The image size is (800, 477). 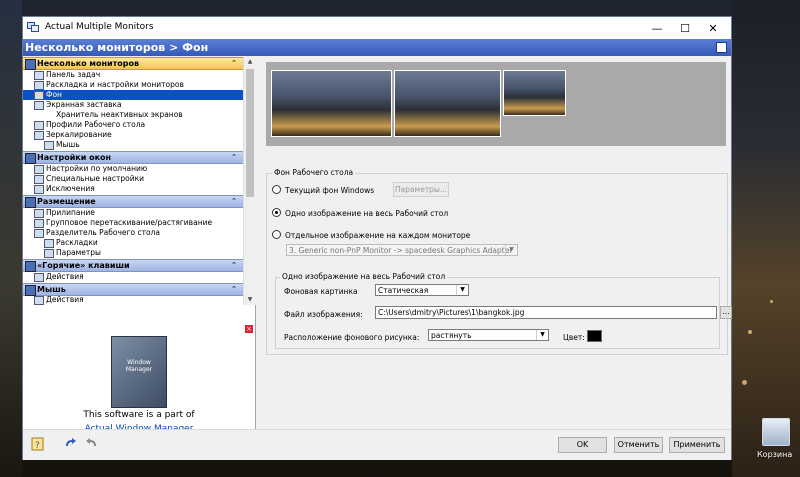 What do you see at coordinates (133, 145) in the screenshot?
I see `nav-item-mouse: Мышь` at bounding box center [133, 145].